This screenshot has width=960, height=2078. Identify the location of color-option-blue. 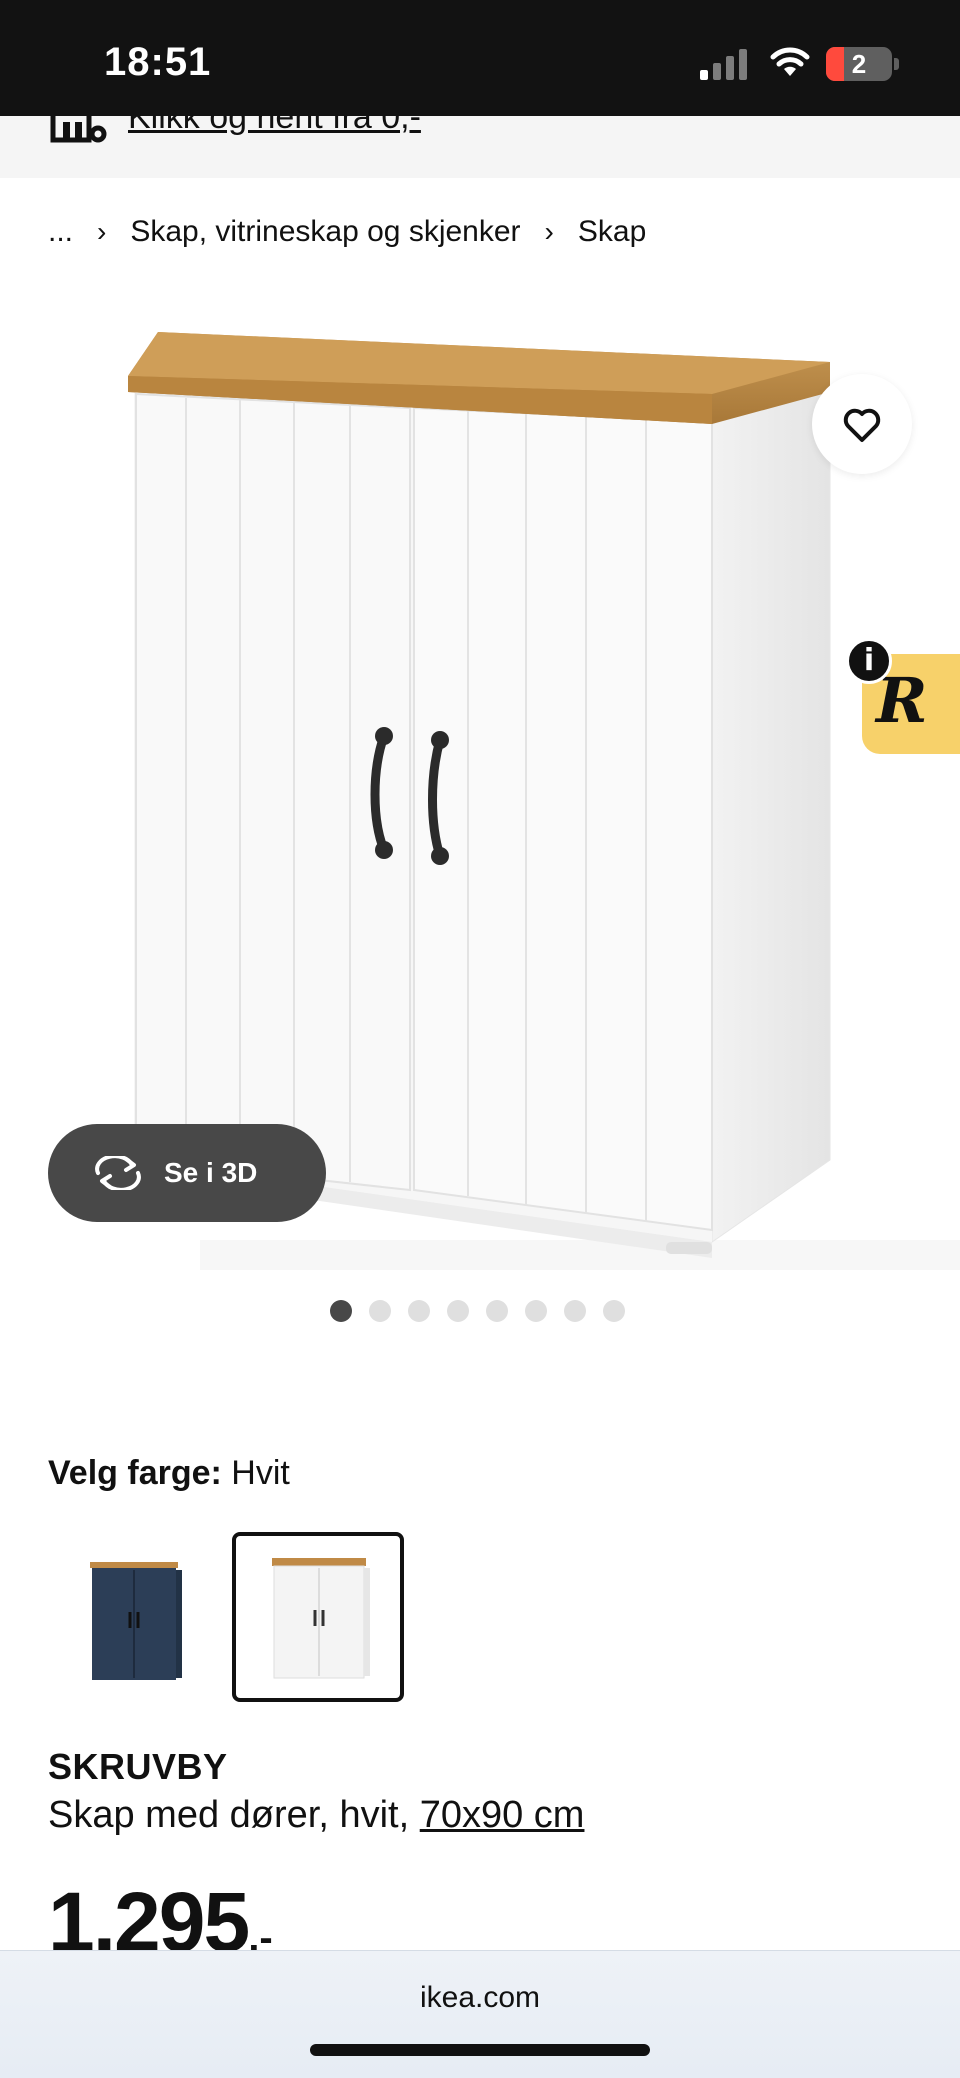
(134, 1617).